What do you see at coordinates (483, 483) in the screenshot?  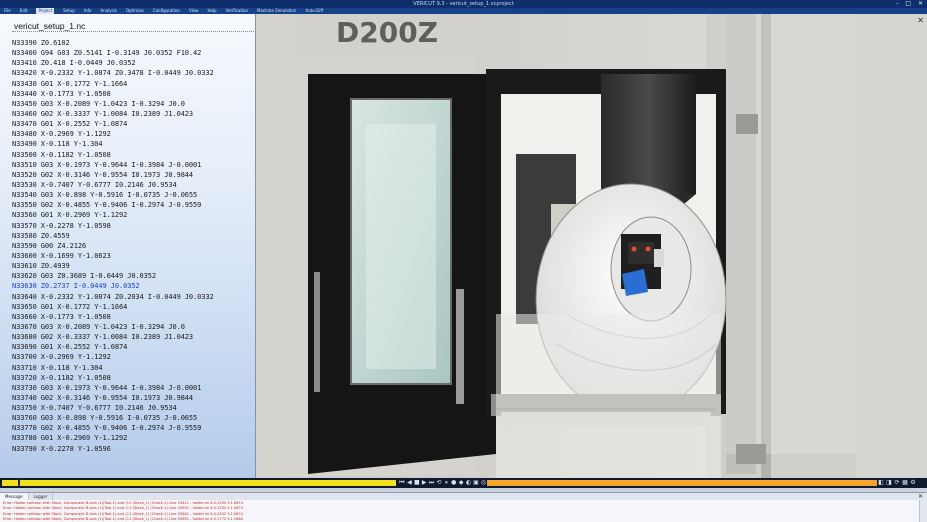 I see `playback-control-icon: ◎` at bounding box center [483, 483].